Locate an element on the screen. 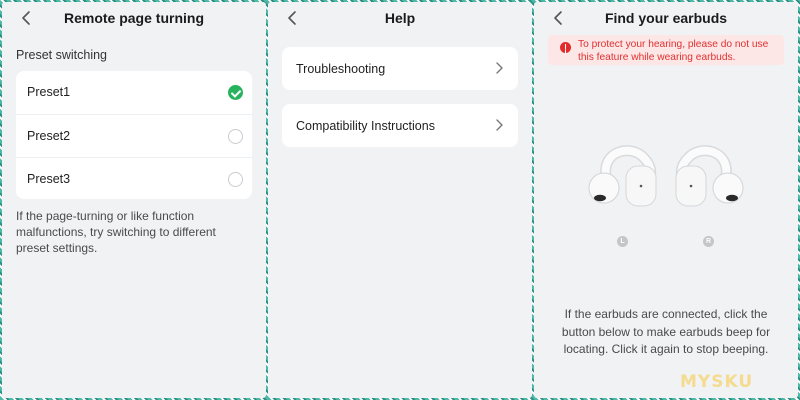 Image resolution: width=800 pixels, height=400 pixels. preset-option-2: Preset2 is located at coordinates (134, 135).